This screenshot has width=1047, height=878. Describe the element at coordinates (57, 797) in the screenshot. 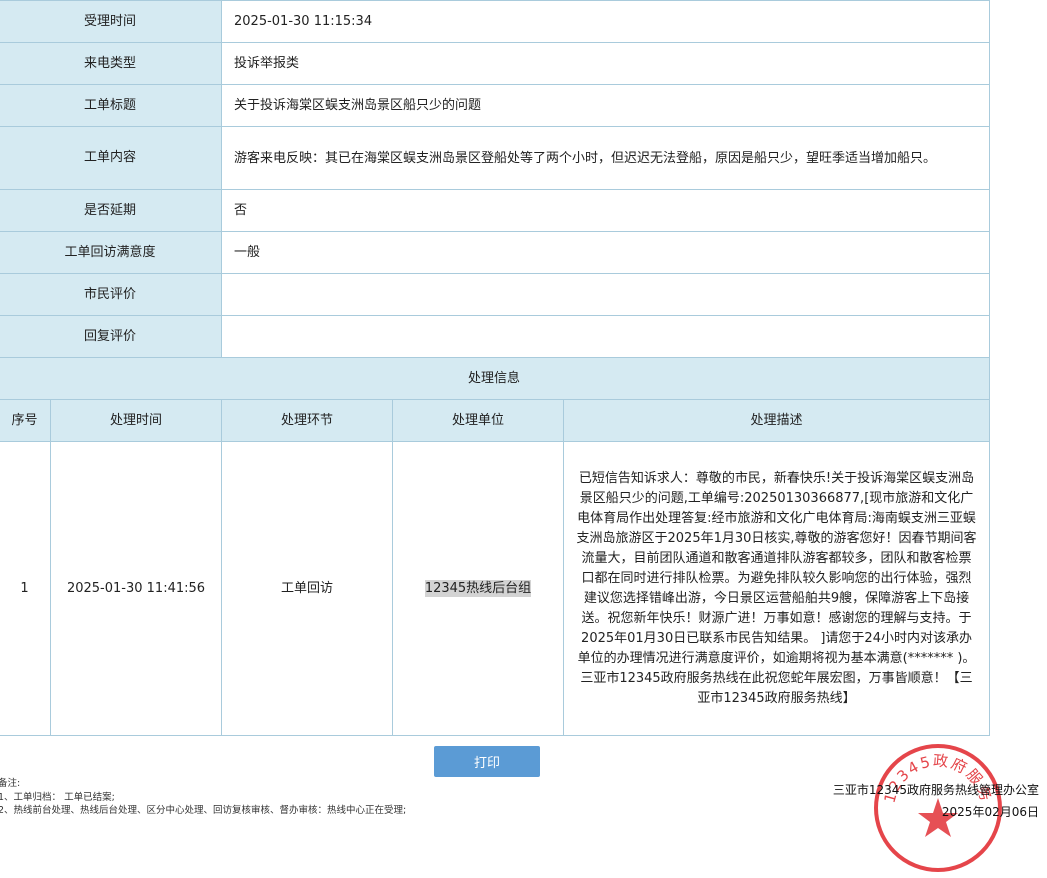

I see `notes-line: 1、工单归档： 工单已结案;` at that location.